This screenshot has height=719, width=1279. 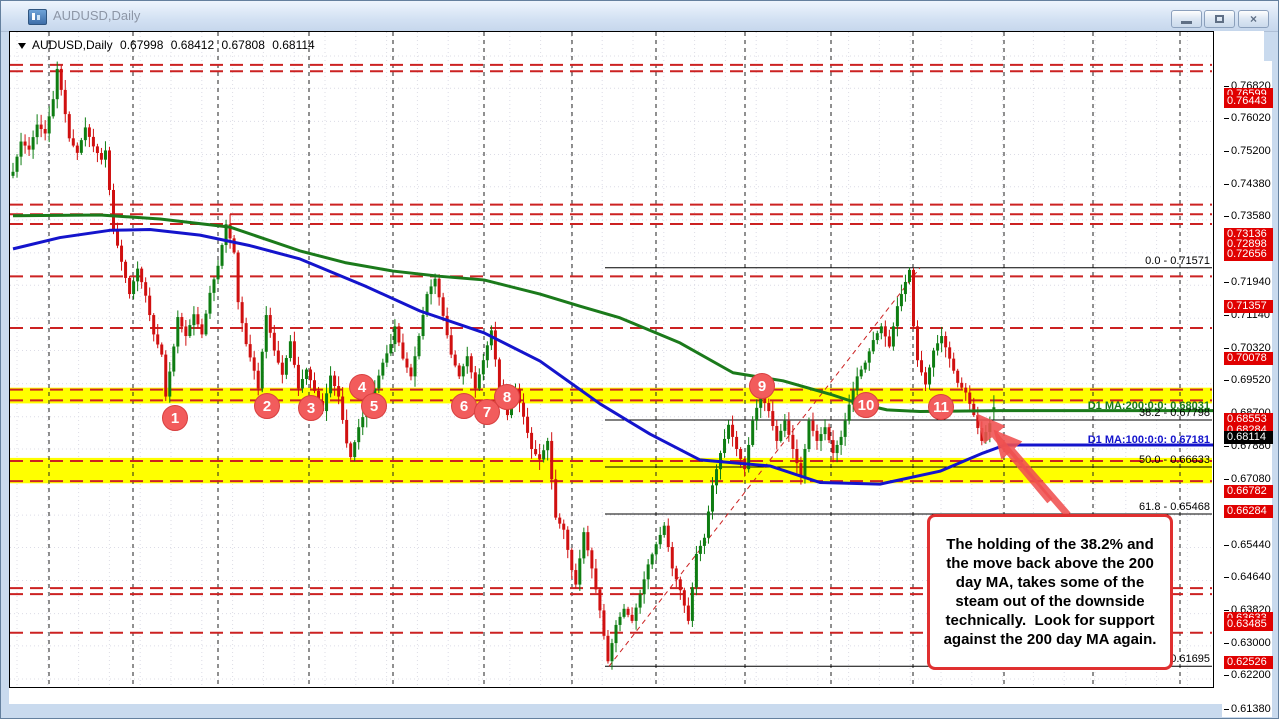 I want to click on numbered-marker: 10, so click(x=866, y=405).